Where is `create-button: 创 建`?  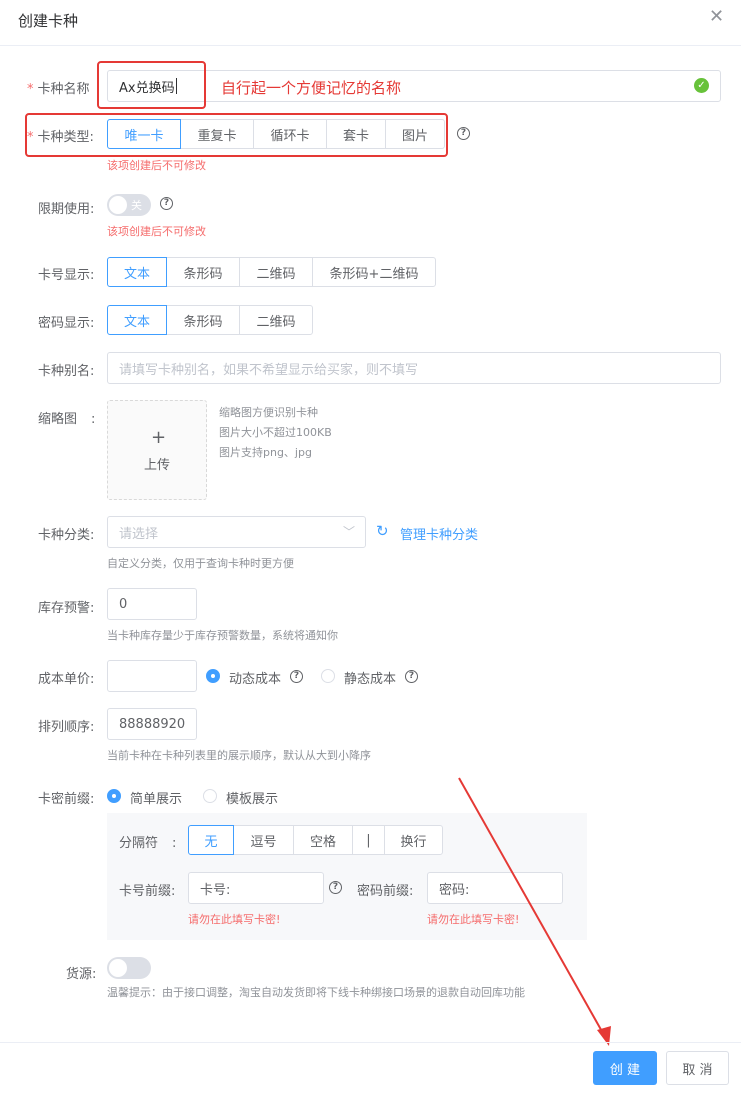
create-button: 创 建 is located at coordinates (625, 1068).